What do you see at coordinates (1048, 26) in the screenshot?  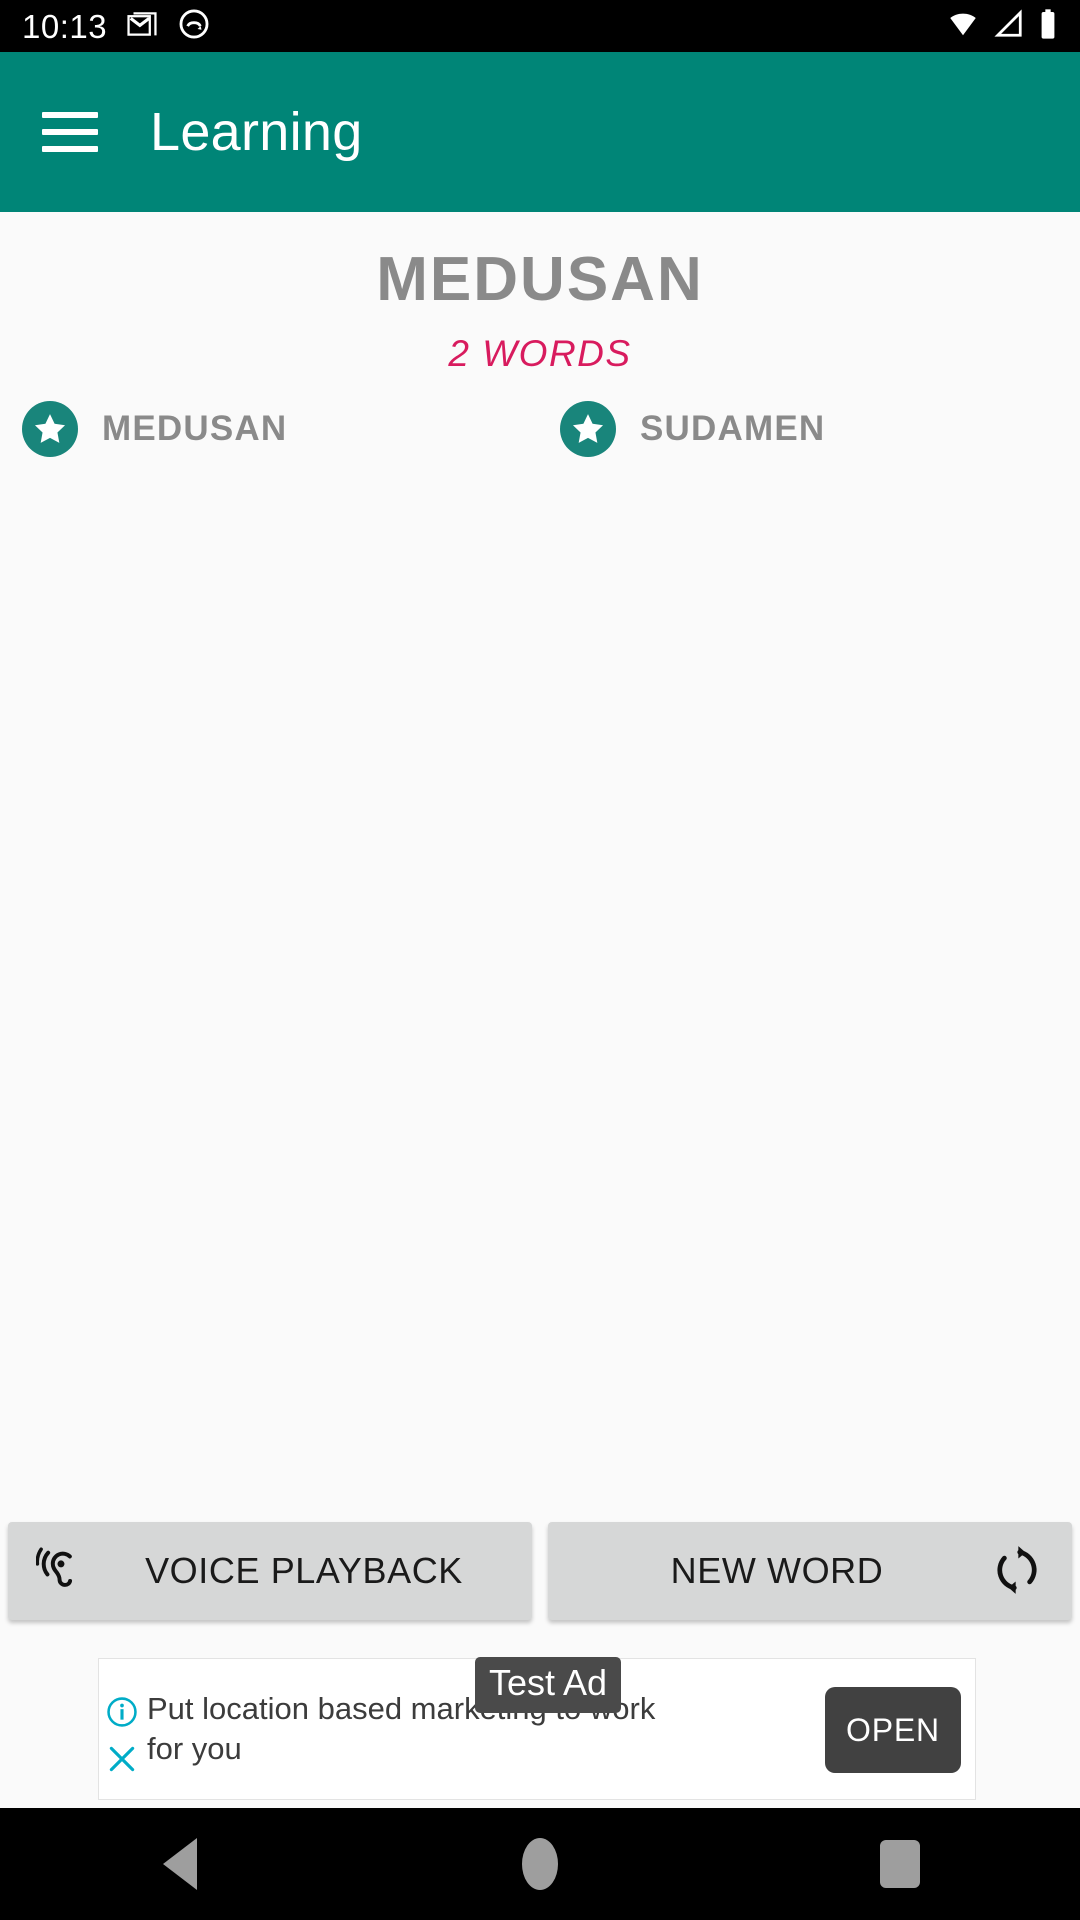 I see `battery-icon` at bounding box center [1048, 26].